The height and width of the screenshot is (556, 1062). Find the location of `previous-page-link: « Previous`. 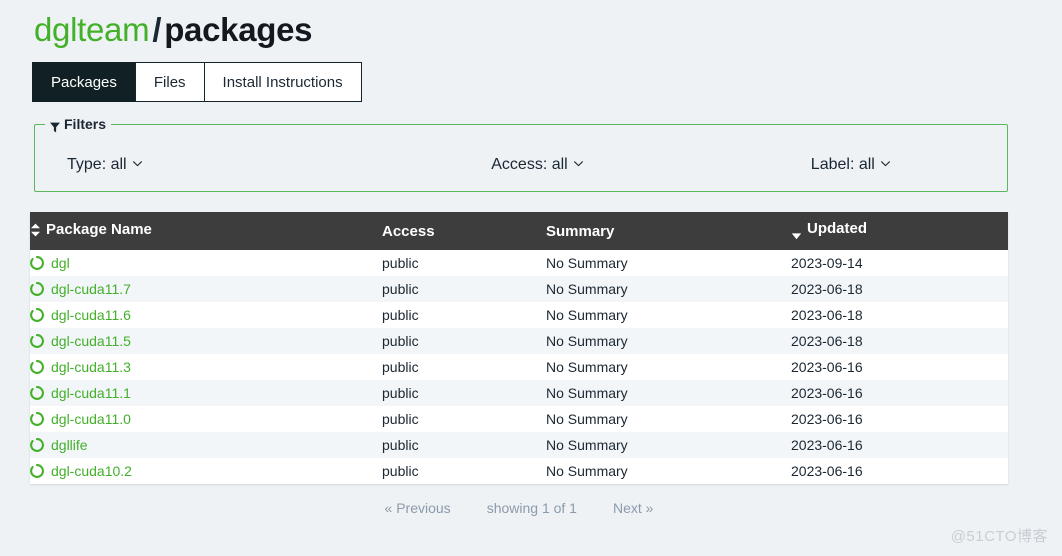

previous-page-link: « Previous is located at coordinates (418, 508).